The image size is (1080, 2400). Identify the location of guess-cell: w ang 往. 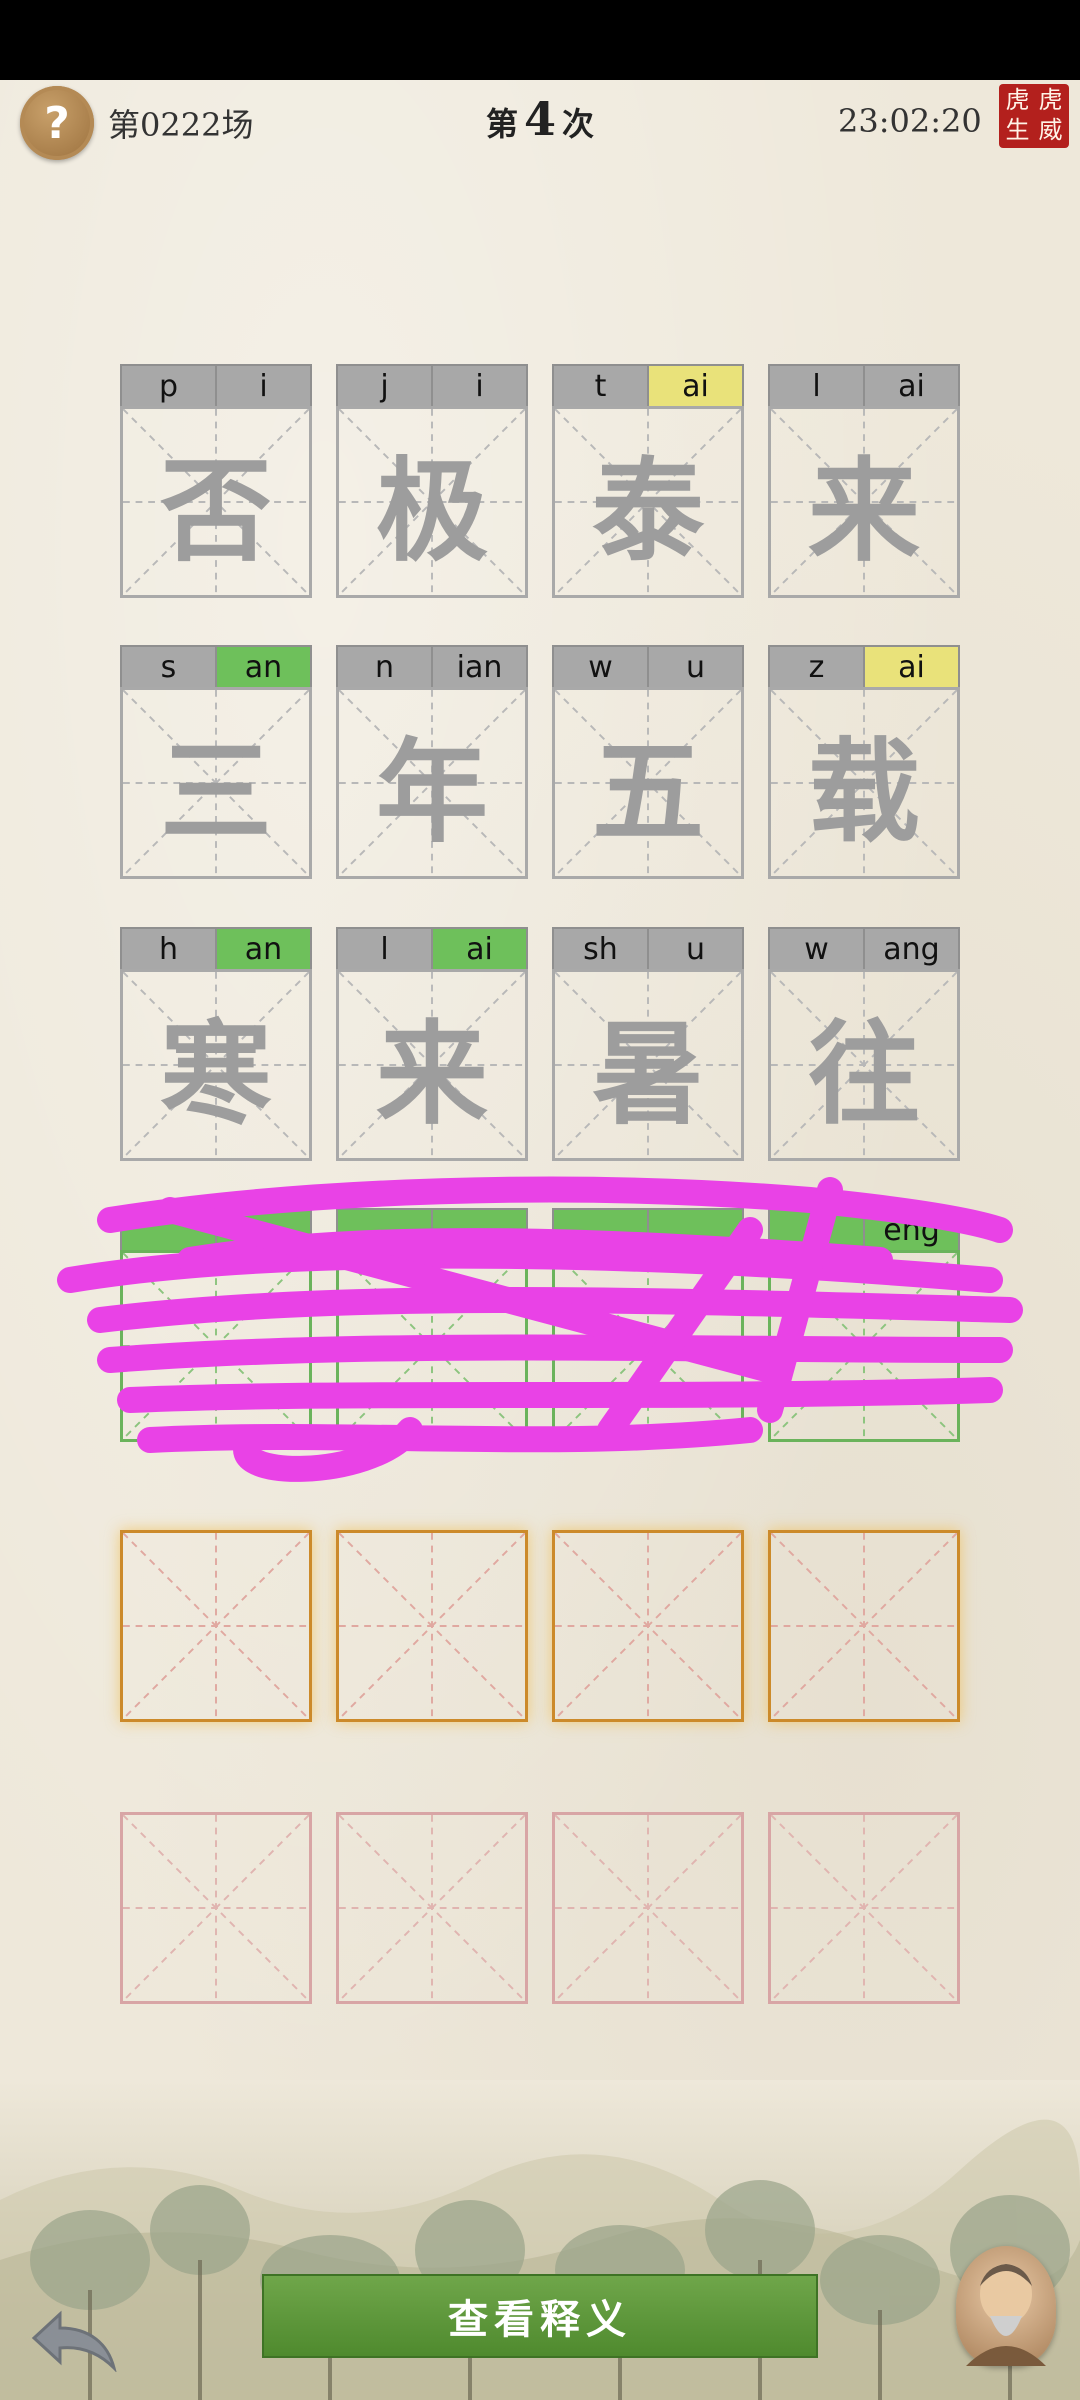
(864, 1044).